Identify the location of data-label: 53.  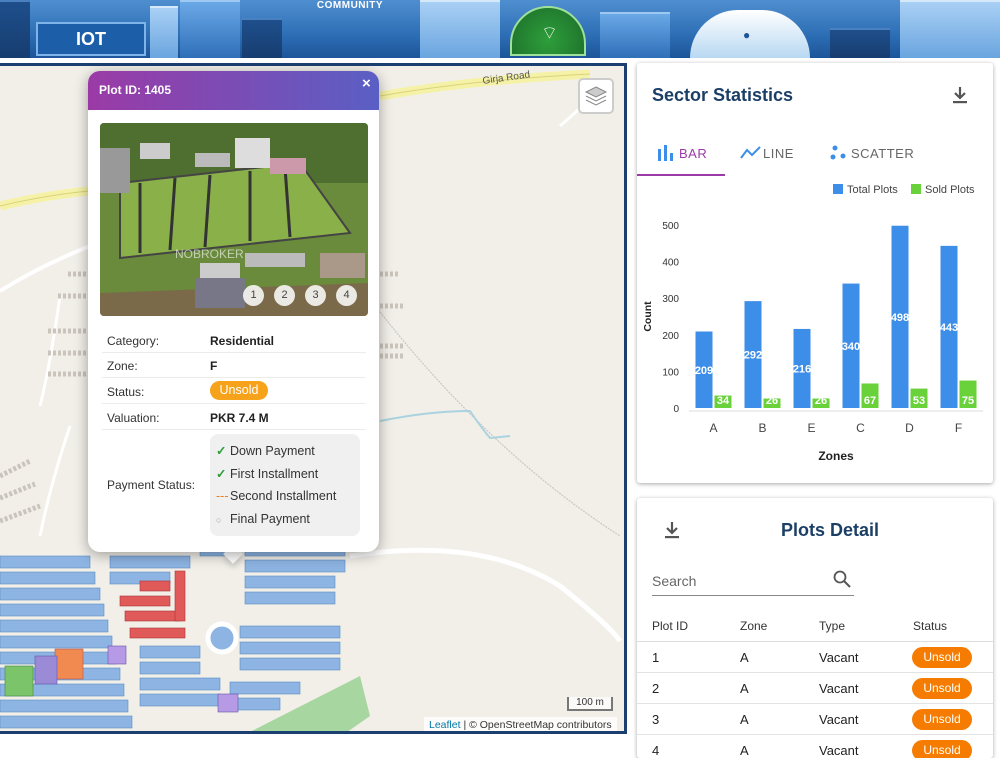
(919, 401).